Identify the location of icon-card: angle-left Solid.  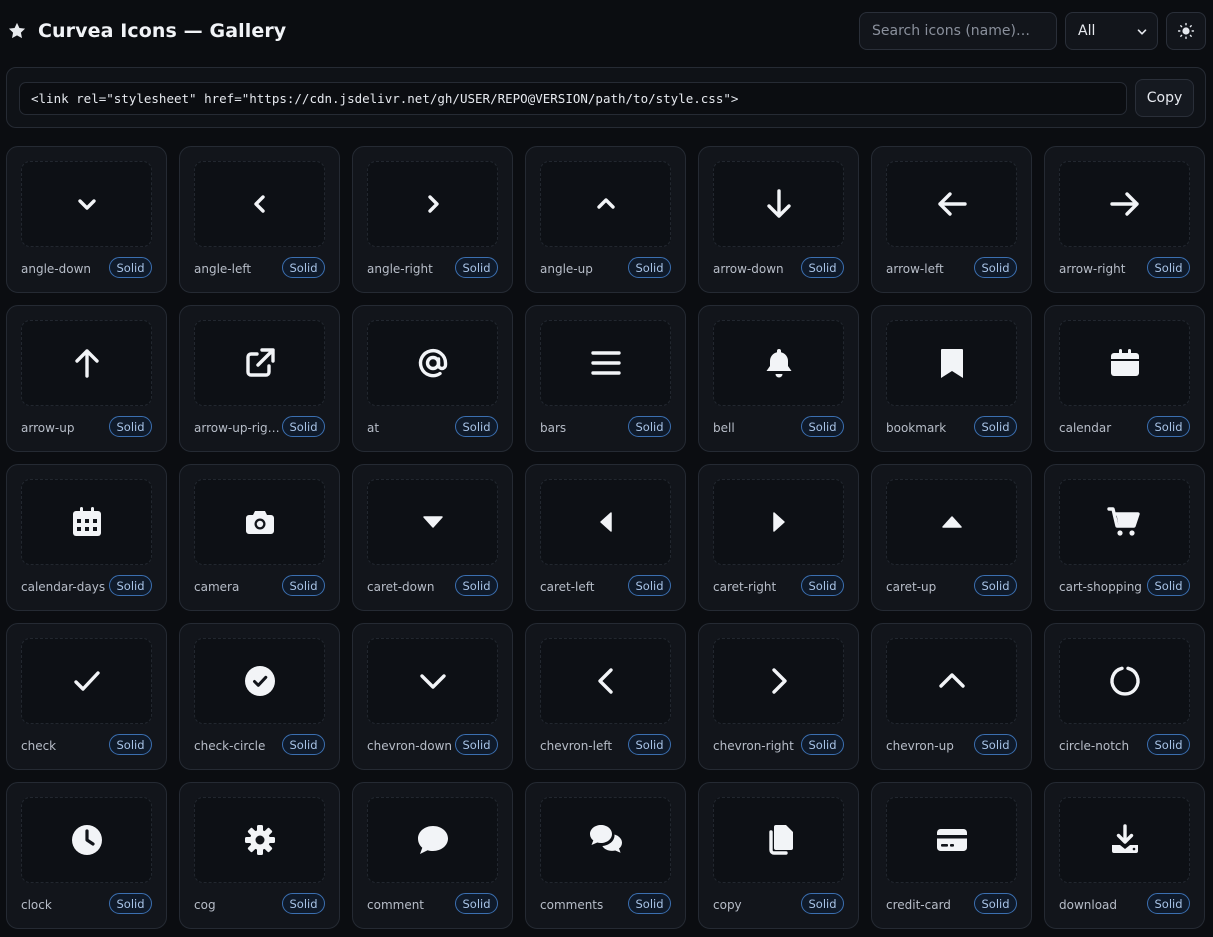
(259, 219).